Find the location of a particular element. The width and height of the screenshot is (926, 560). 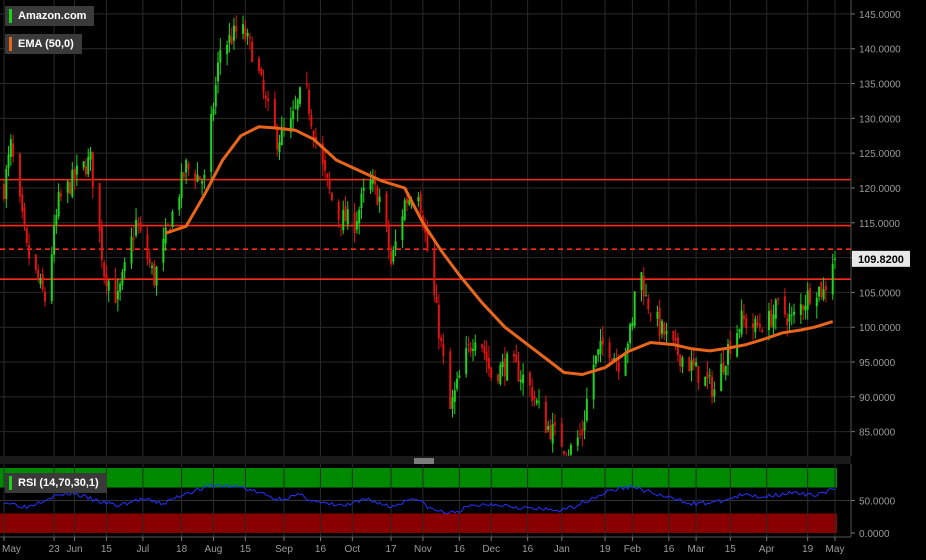

legend-ema: EMA (50,0) is located at coordinates (43, 44).